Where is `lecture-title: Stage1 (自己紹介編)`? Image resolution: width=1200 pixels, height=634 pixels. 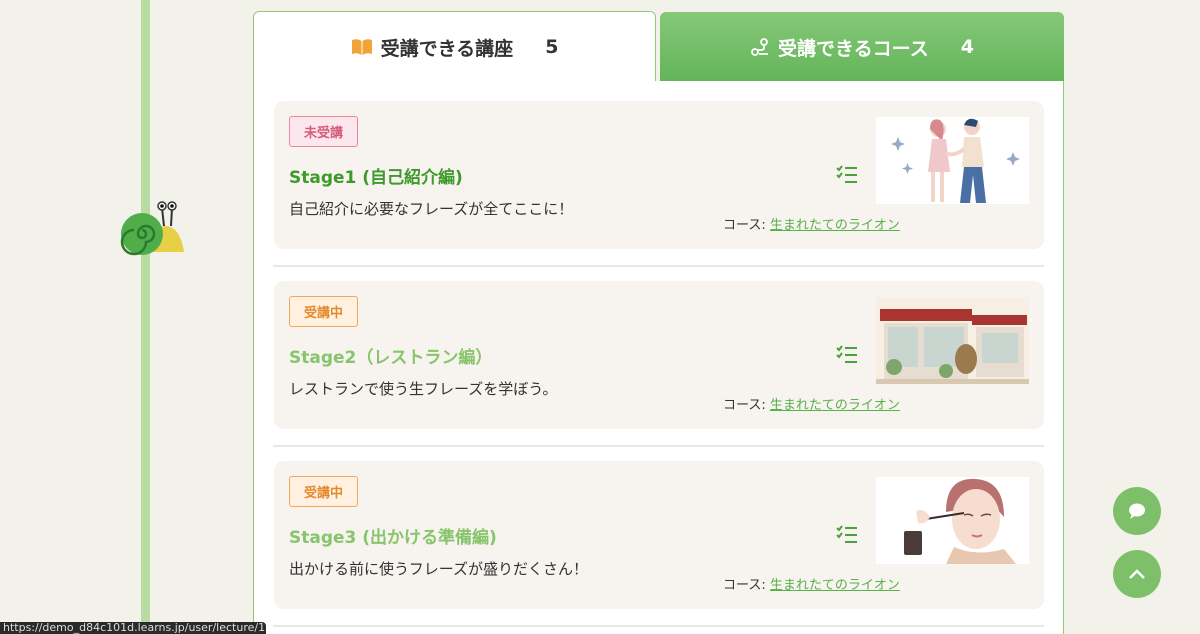 lecture-title: Stage1 (自己紹介編) is located at coordinates (376, 175).